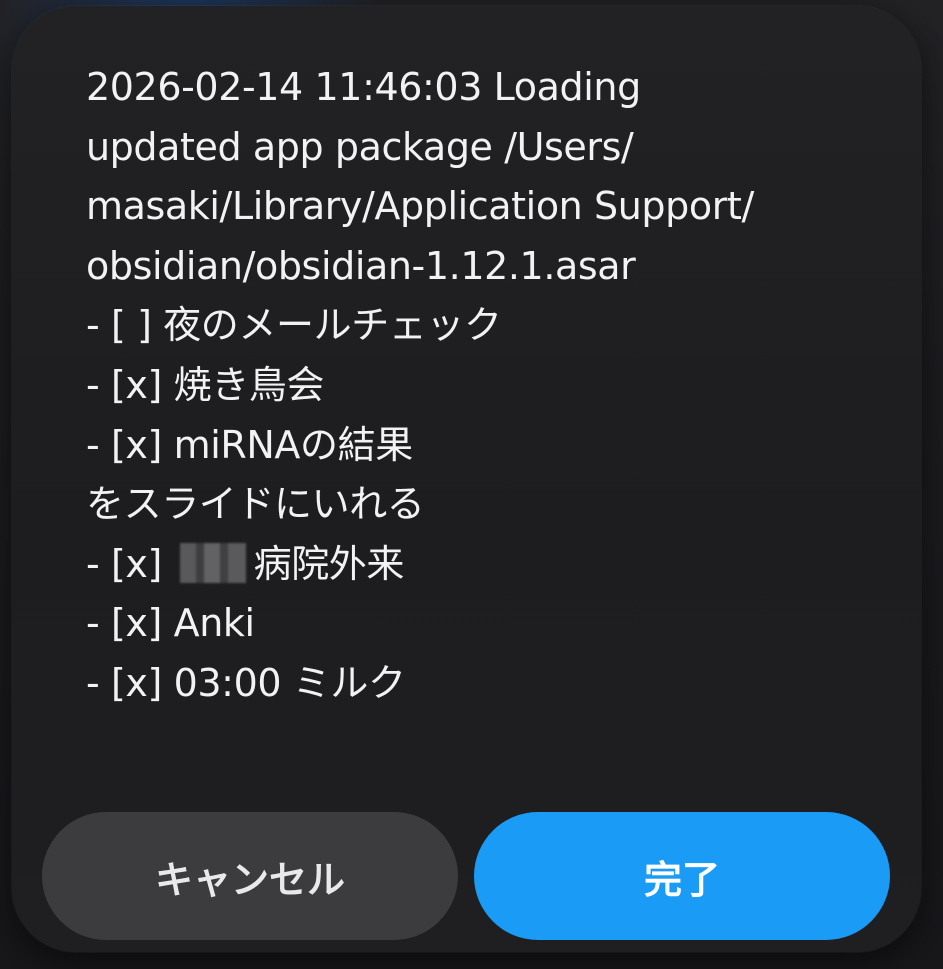  Describe the element at coordinates (205, 384) in the screenshot. I see `message-line: - [x] 焼き鳥会` at that location.